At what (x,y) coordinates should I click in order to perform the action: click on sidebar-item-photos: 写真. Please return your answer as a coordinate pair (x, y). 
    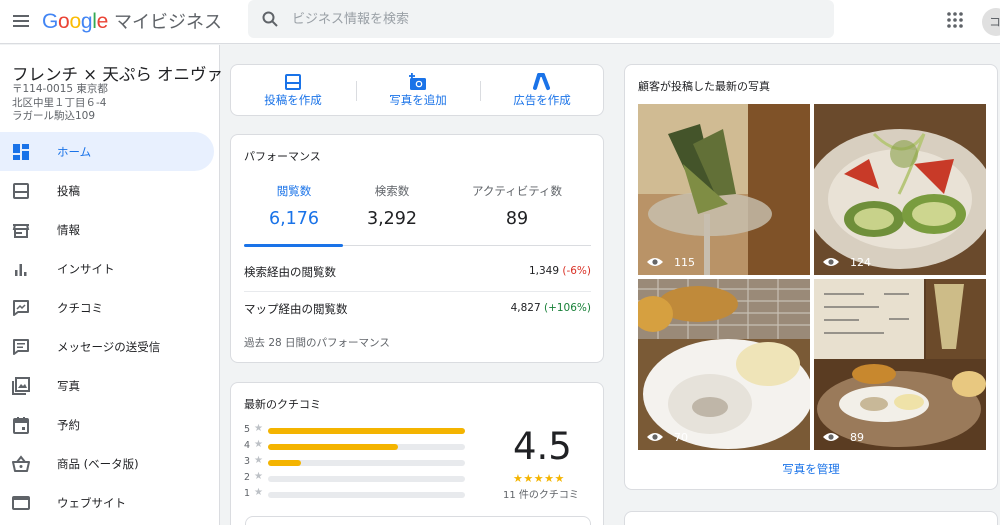
    Looking at the image, I should click on (107, 385).